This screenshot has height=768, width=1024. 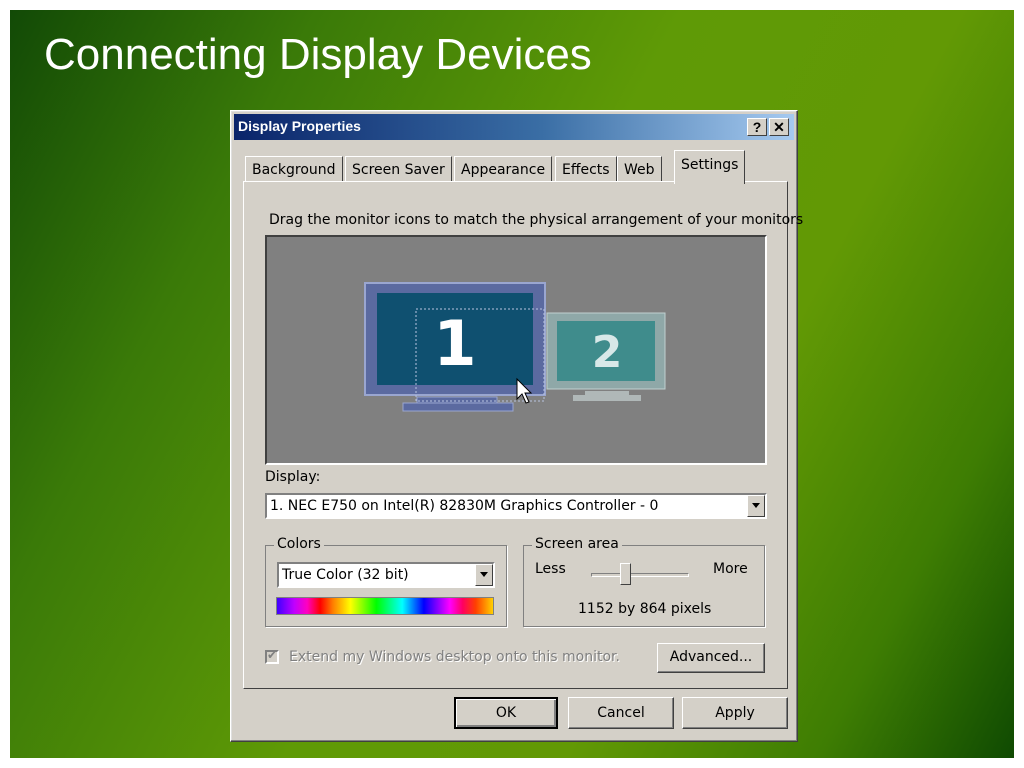 What do you see at coordinates (454, 343) in the screenshot?
I see `monitor-1-number: 1` at bounding box center [454, 343].